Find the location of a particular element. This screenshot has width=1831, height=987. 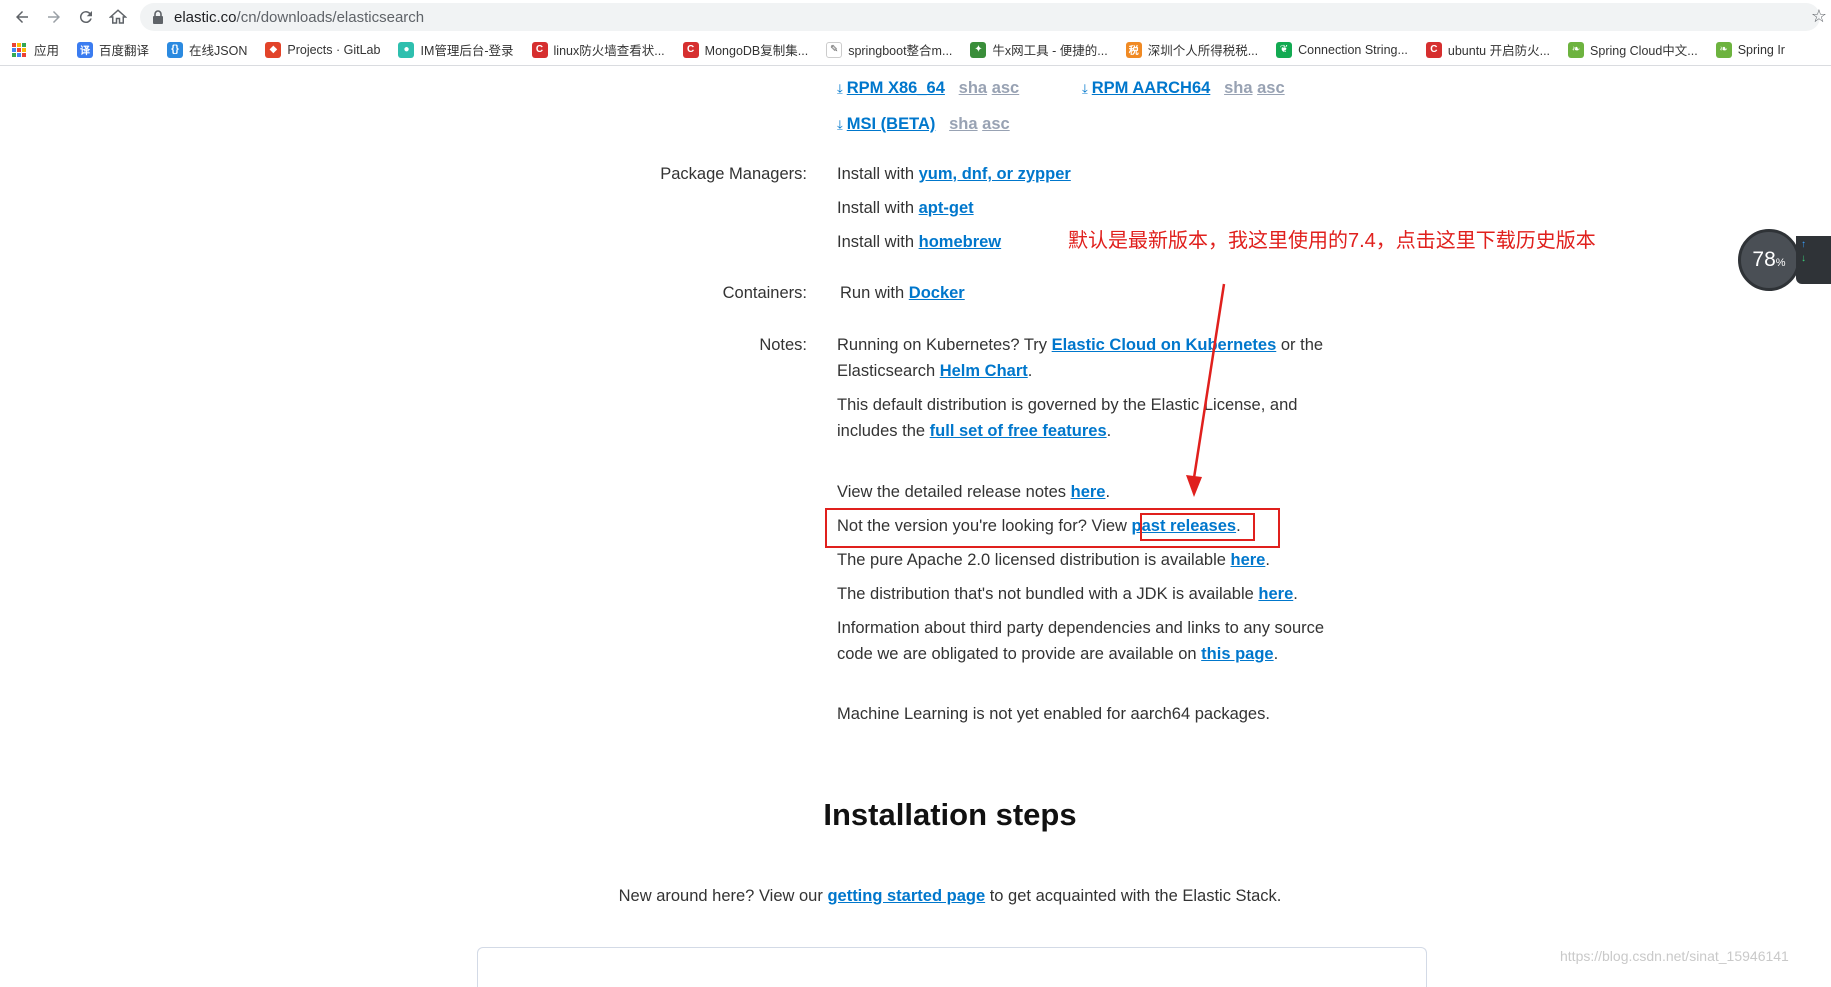

helm-chart-link: Helm Chart is located at coordinates (984, 371).